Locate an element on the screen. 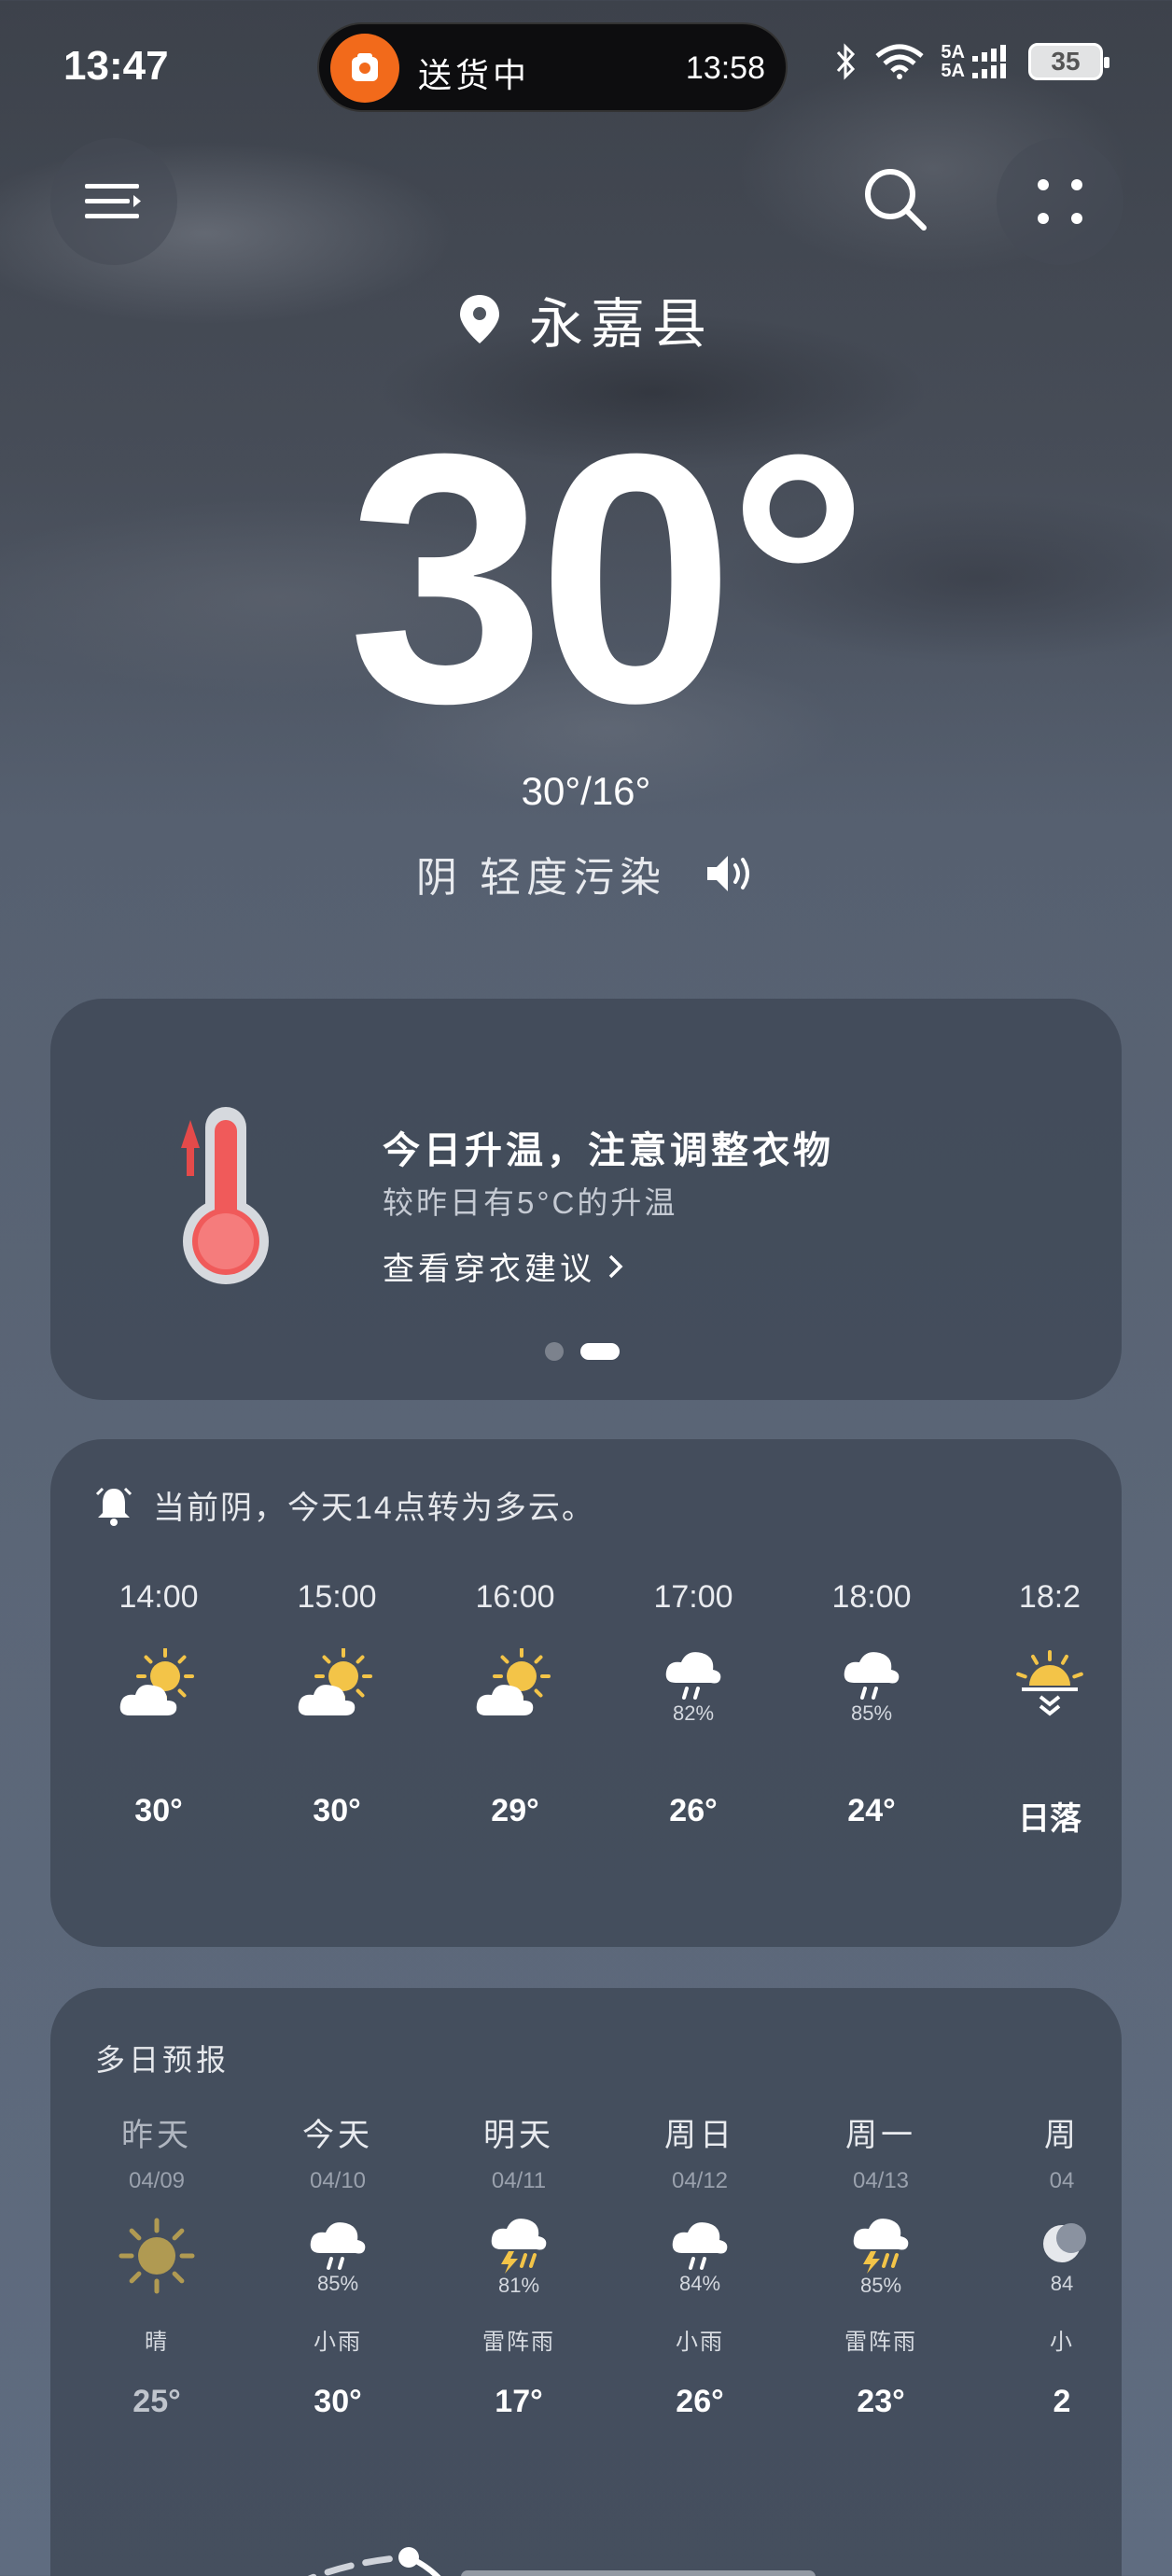  current-temperature: 30° is located at coordinates (608, 578).